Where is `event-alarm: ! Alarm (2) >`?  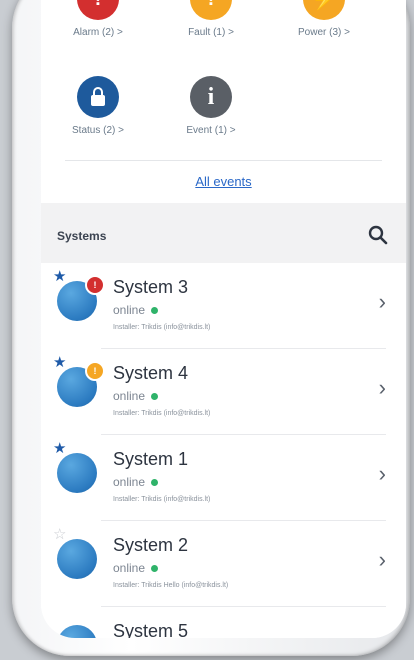
event-alarm: ! Alarm (2) > is located at coordinates (98, 19).